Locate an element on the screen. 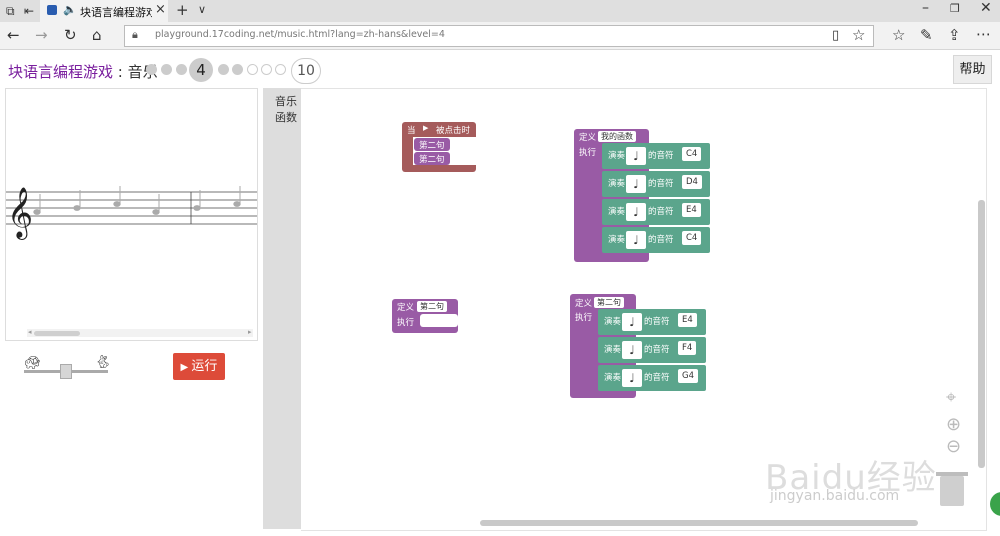 The width and height of the screenshot is (1000, 536). scroll-left-icon: ◂ is located at coordinates (30, 332).